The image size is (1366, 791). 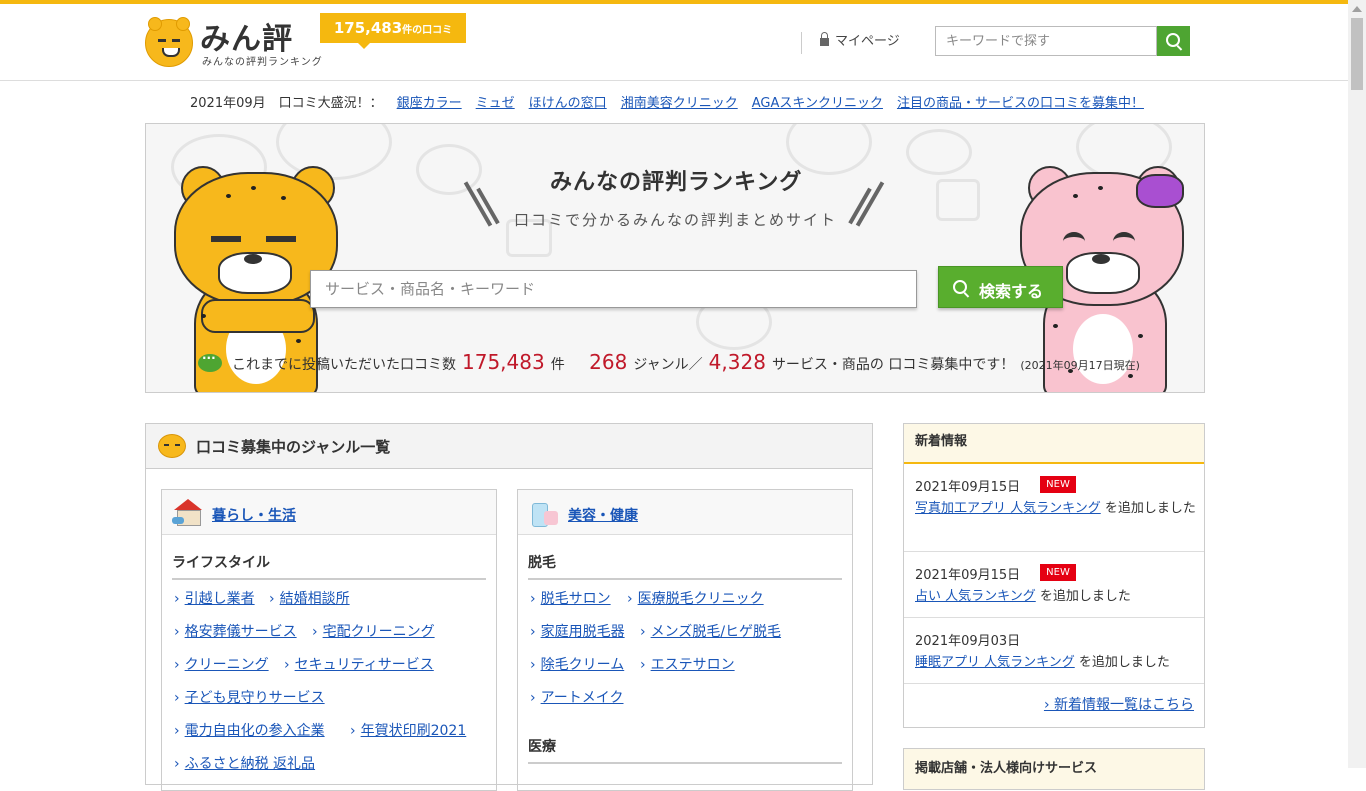 What do you see at coordinates (679, 103) in the screenshot?
I see `trending-link-shonan: 湘南美容クリニック` at bounding box center [679, 103].